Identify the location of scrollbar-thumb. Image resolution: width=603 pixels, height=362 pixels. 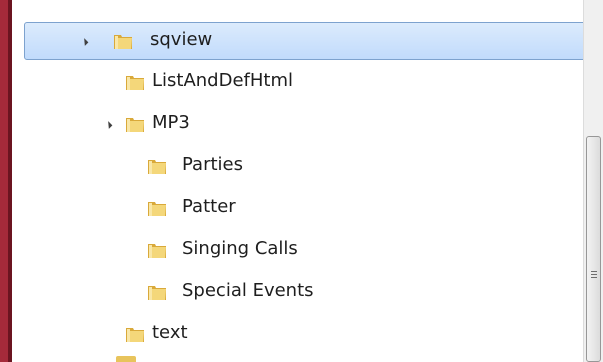
(593, 249).